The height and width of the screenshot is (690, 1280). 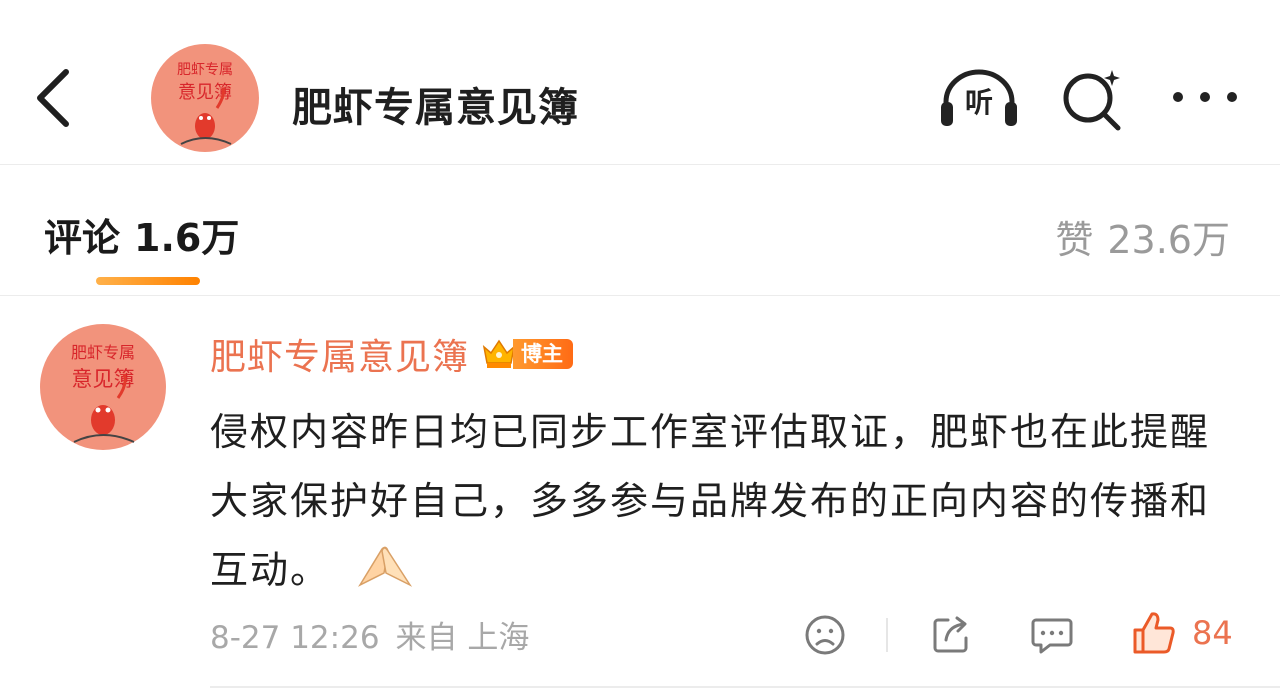 I want to click on pray-hands-emoji-icon, so click(x=385, y=566).